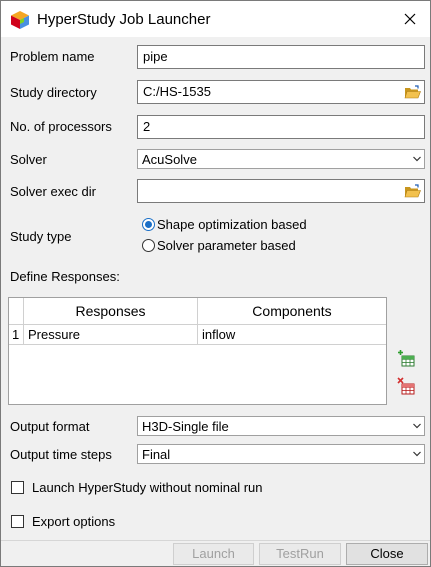 The width and height of the screenshot is (431, 567). I want to click on num-processors-input: 2, so click(281, 127).